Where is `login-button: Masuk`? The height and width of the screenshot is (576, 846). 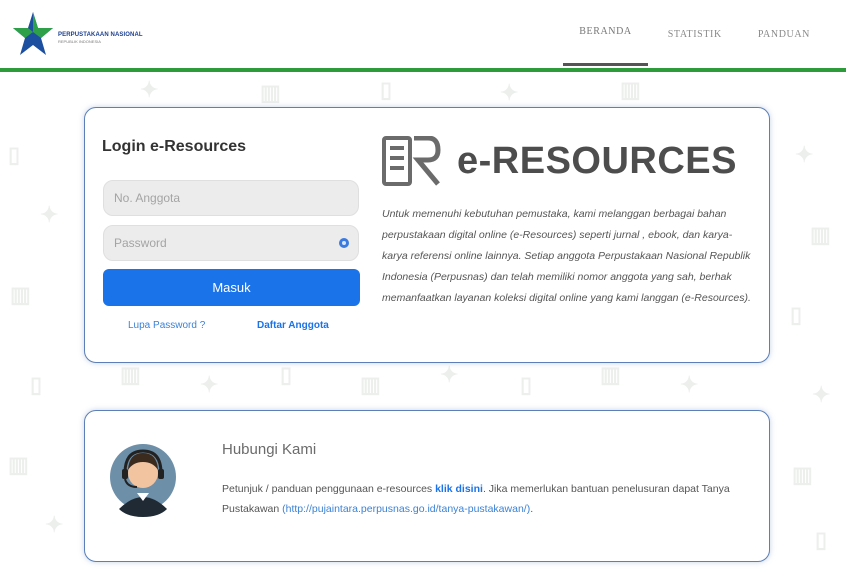
login-button: Masuk is located at coordinates (231, 287).